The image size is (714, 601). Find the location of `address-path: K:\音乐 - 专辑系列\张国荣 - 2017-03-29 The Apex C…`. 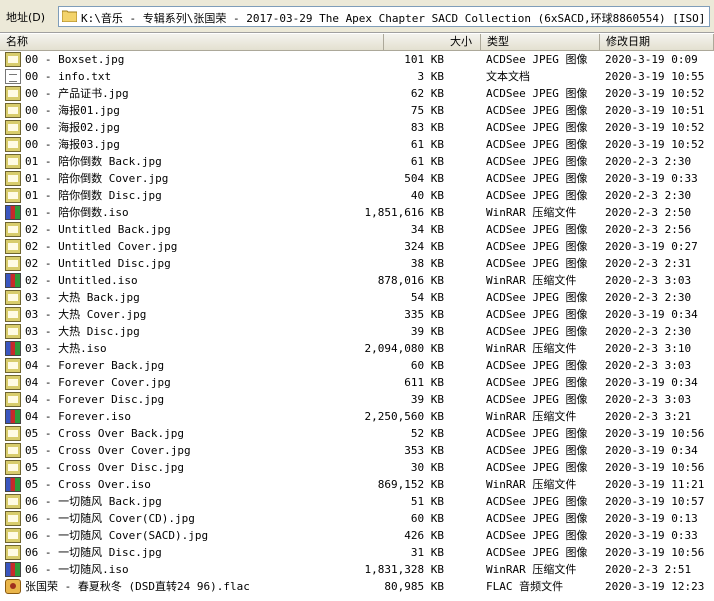

address-path: K:\音乐 - 专辑系列\张国荣 - 2017-03-29 The Apex C… is located at coordinates (393, 18).